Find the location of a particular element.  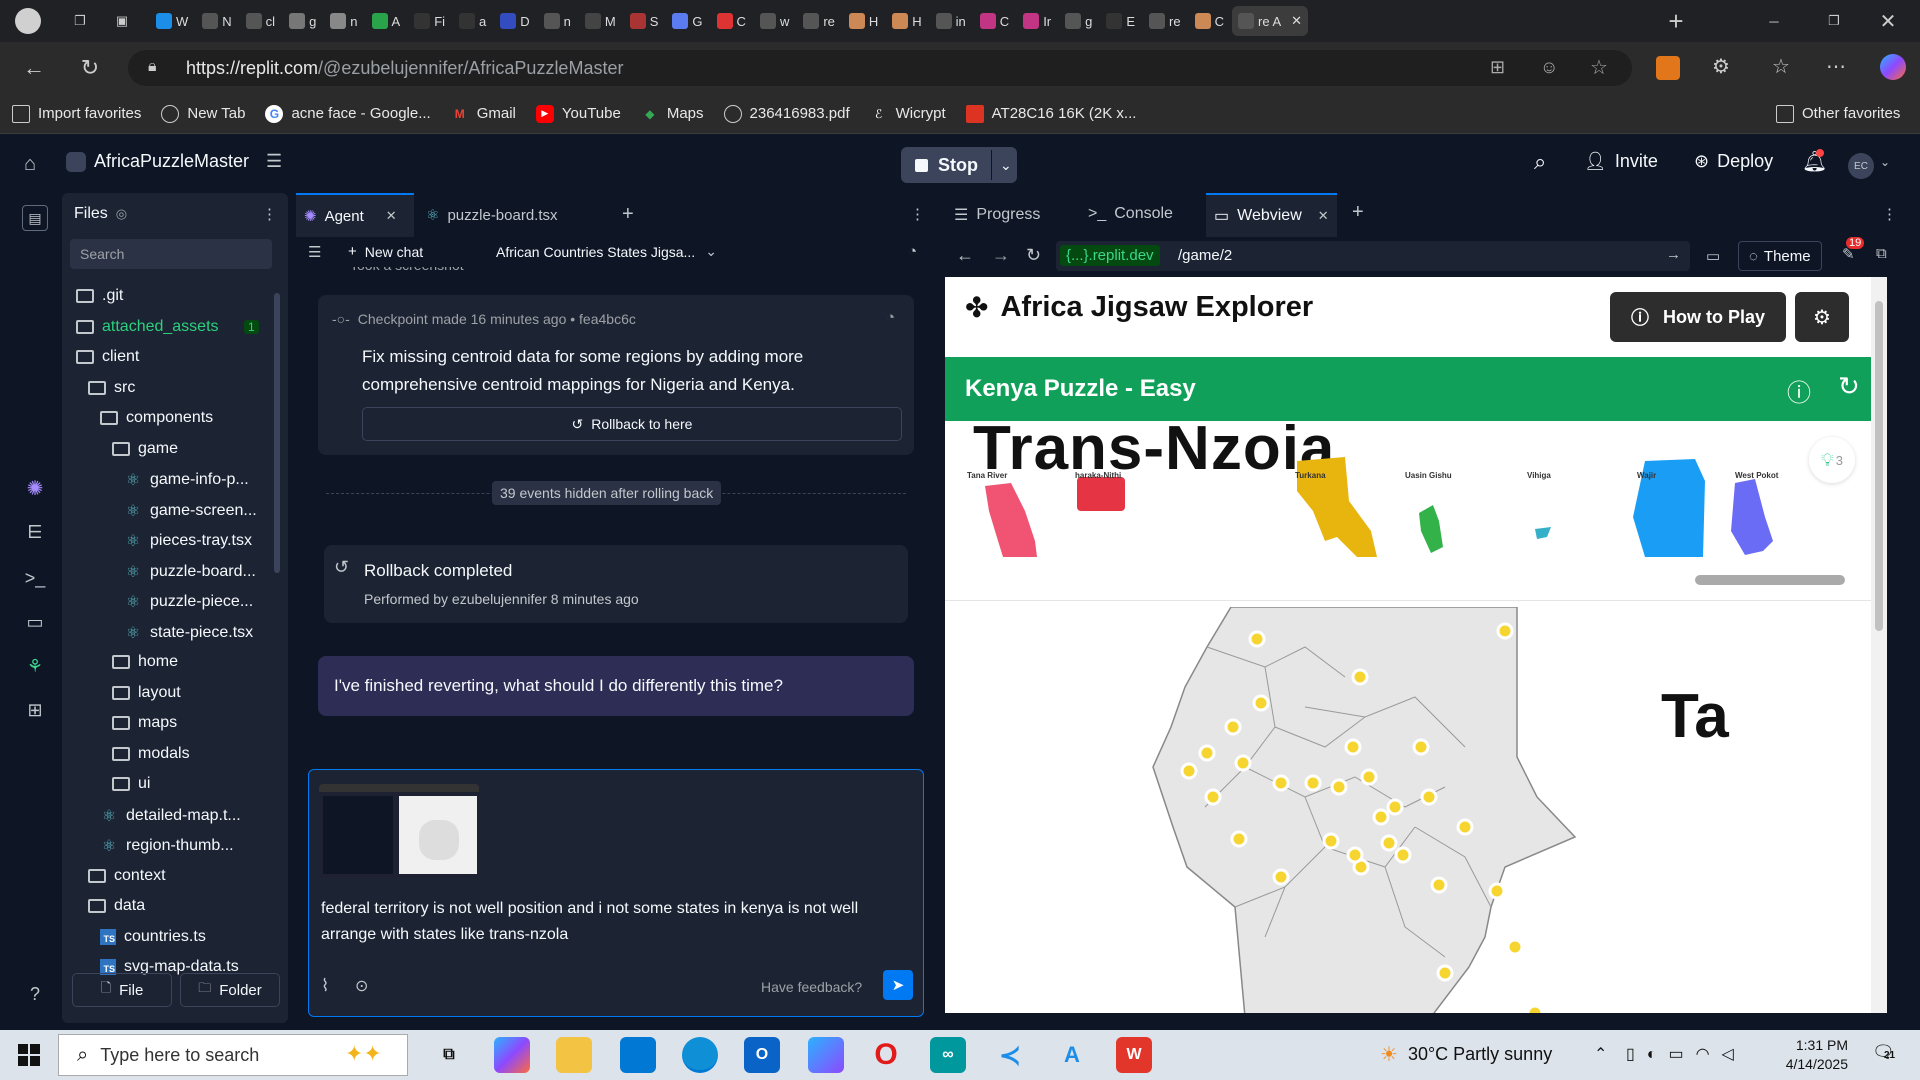

split-screen-icon: ⊞ is located at coordinates (1497, 67).